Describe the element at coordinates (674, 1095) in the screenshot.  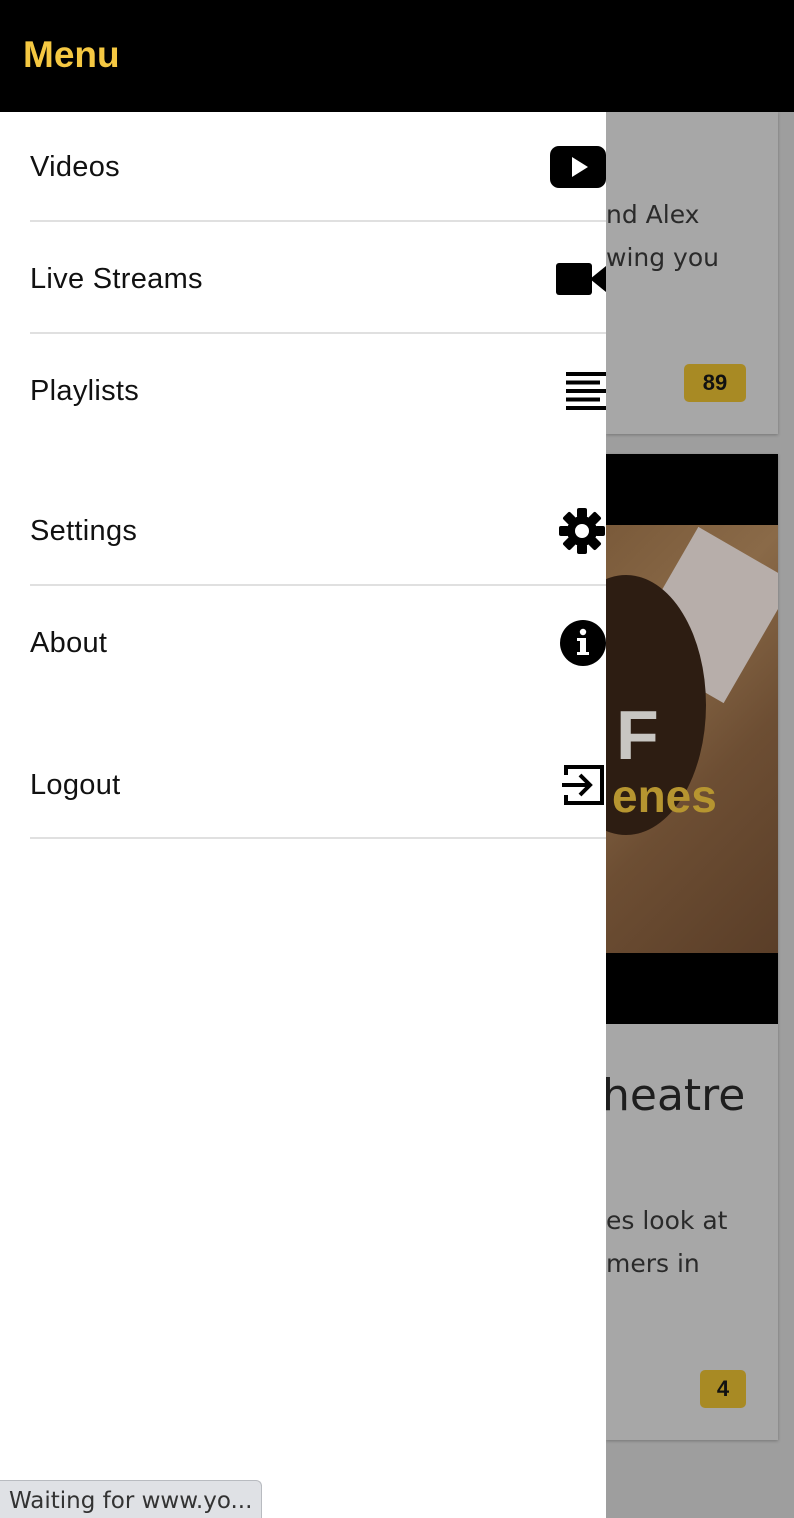
I see `card-title: heatre` at that location.